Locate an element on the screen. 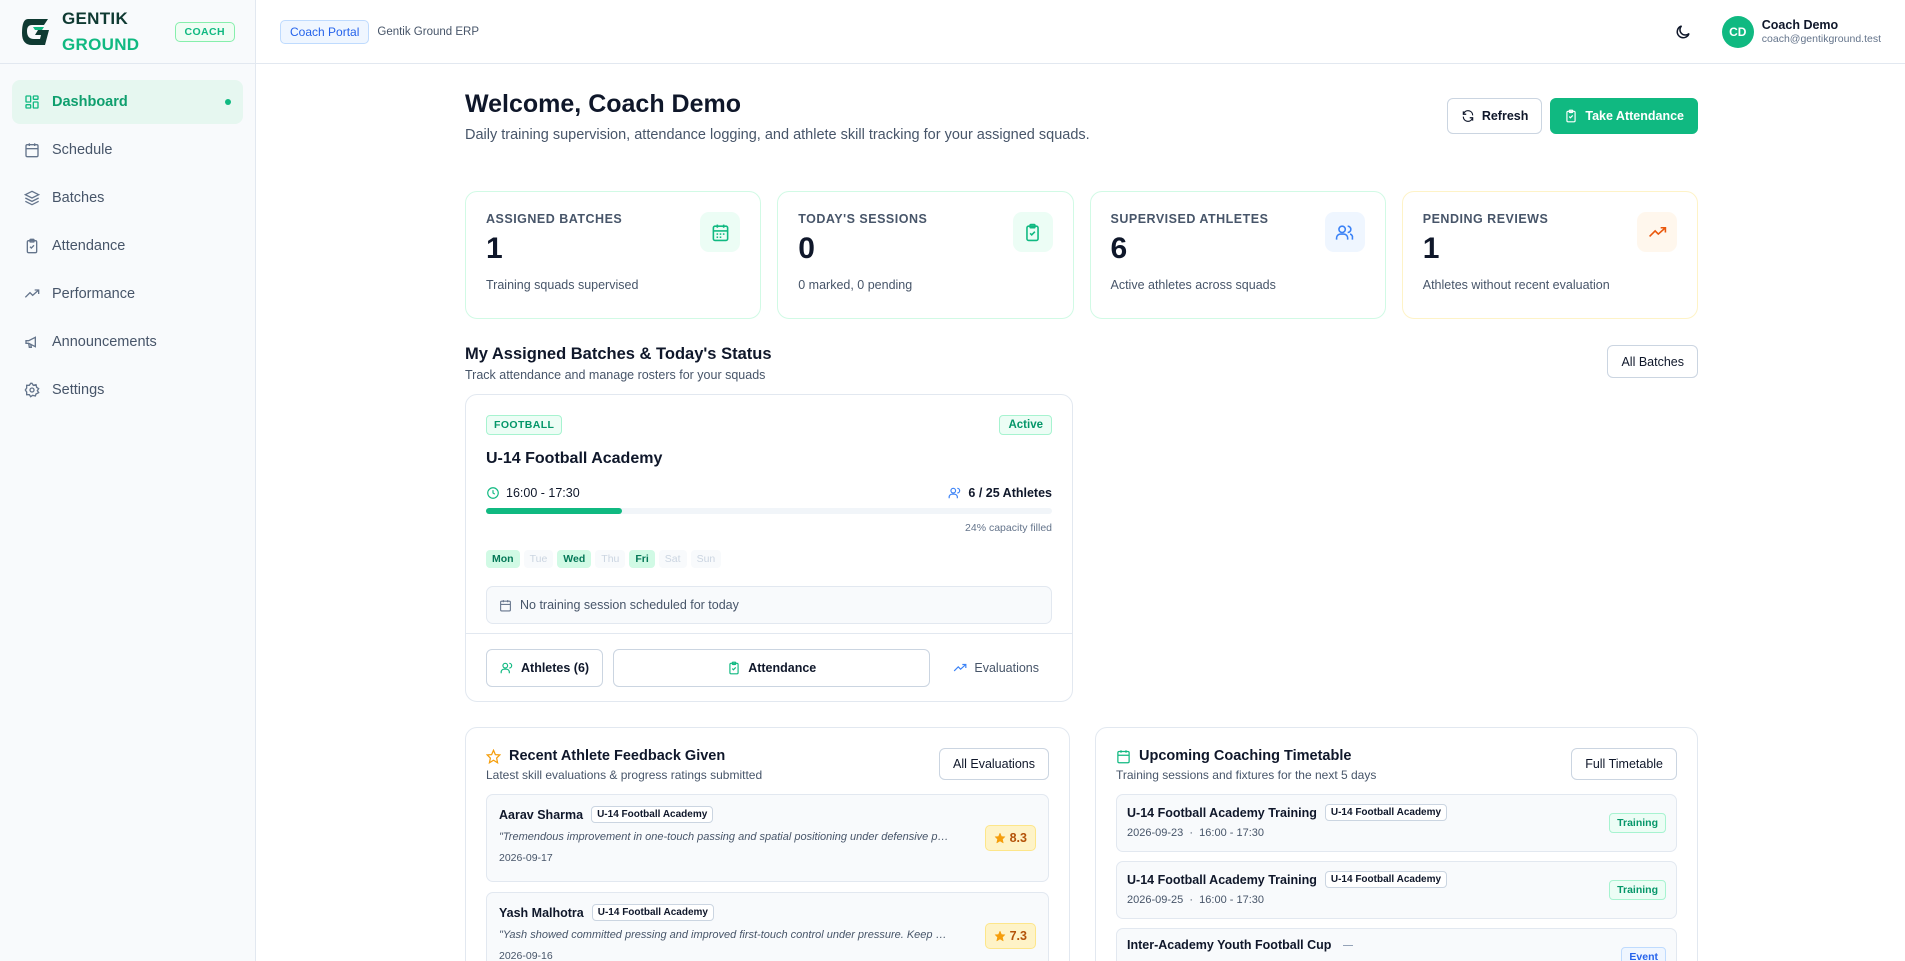 Image resolution: width=1905 pixels, height=961 pixels. sidebar-item-label: Batches is located at coordinates (78, 198).